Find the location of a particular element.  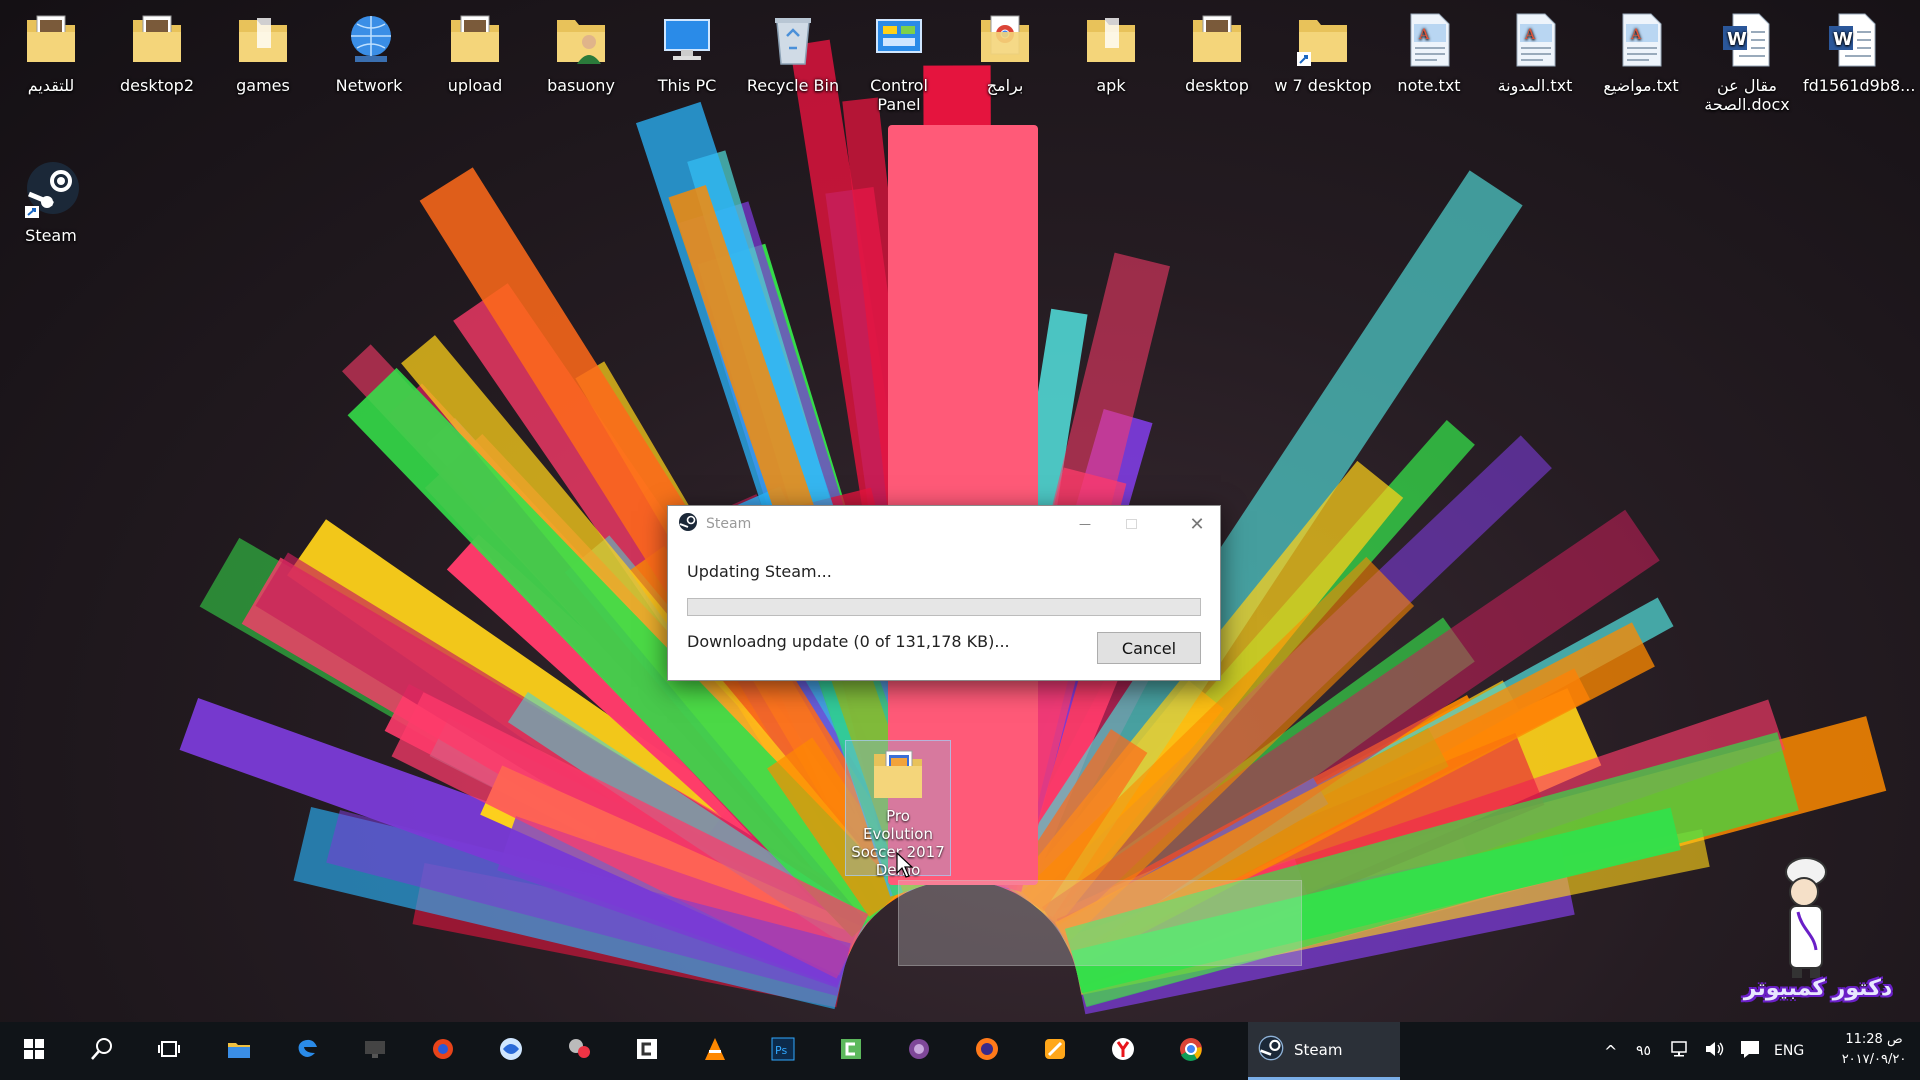

taskbar-camtasia-green-button is located at coordinates (851, 1051).